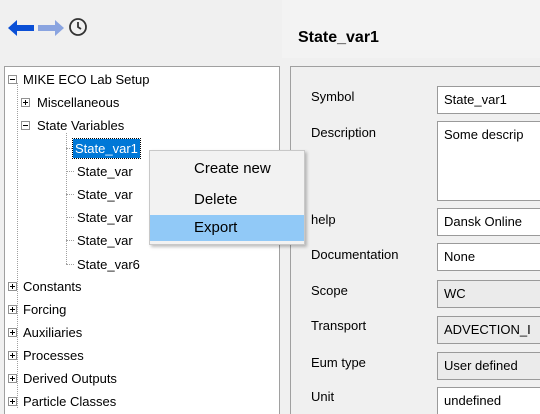 The image size is (540, 414). I want to click on unit-field: undefined, so click(488, 400).